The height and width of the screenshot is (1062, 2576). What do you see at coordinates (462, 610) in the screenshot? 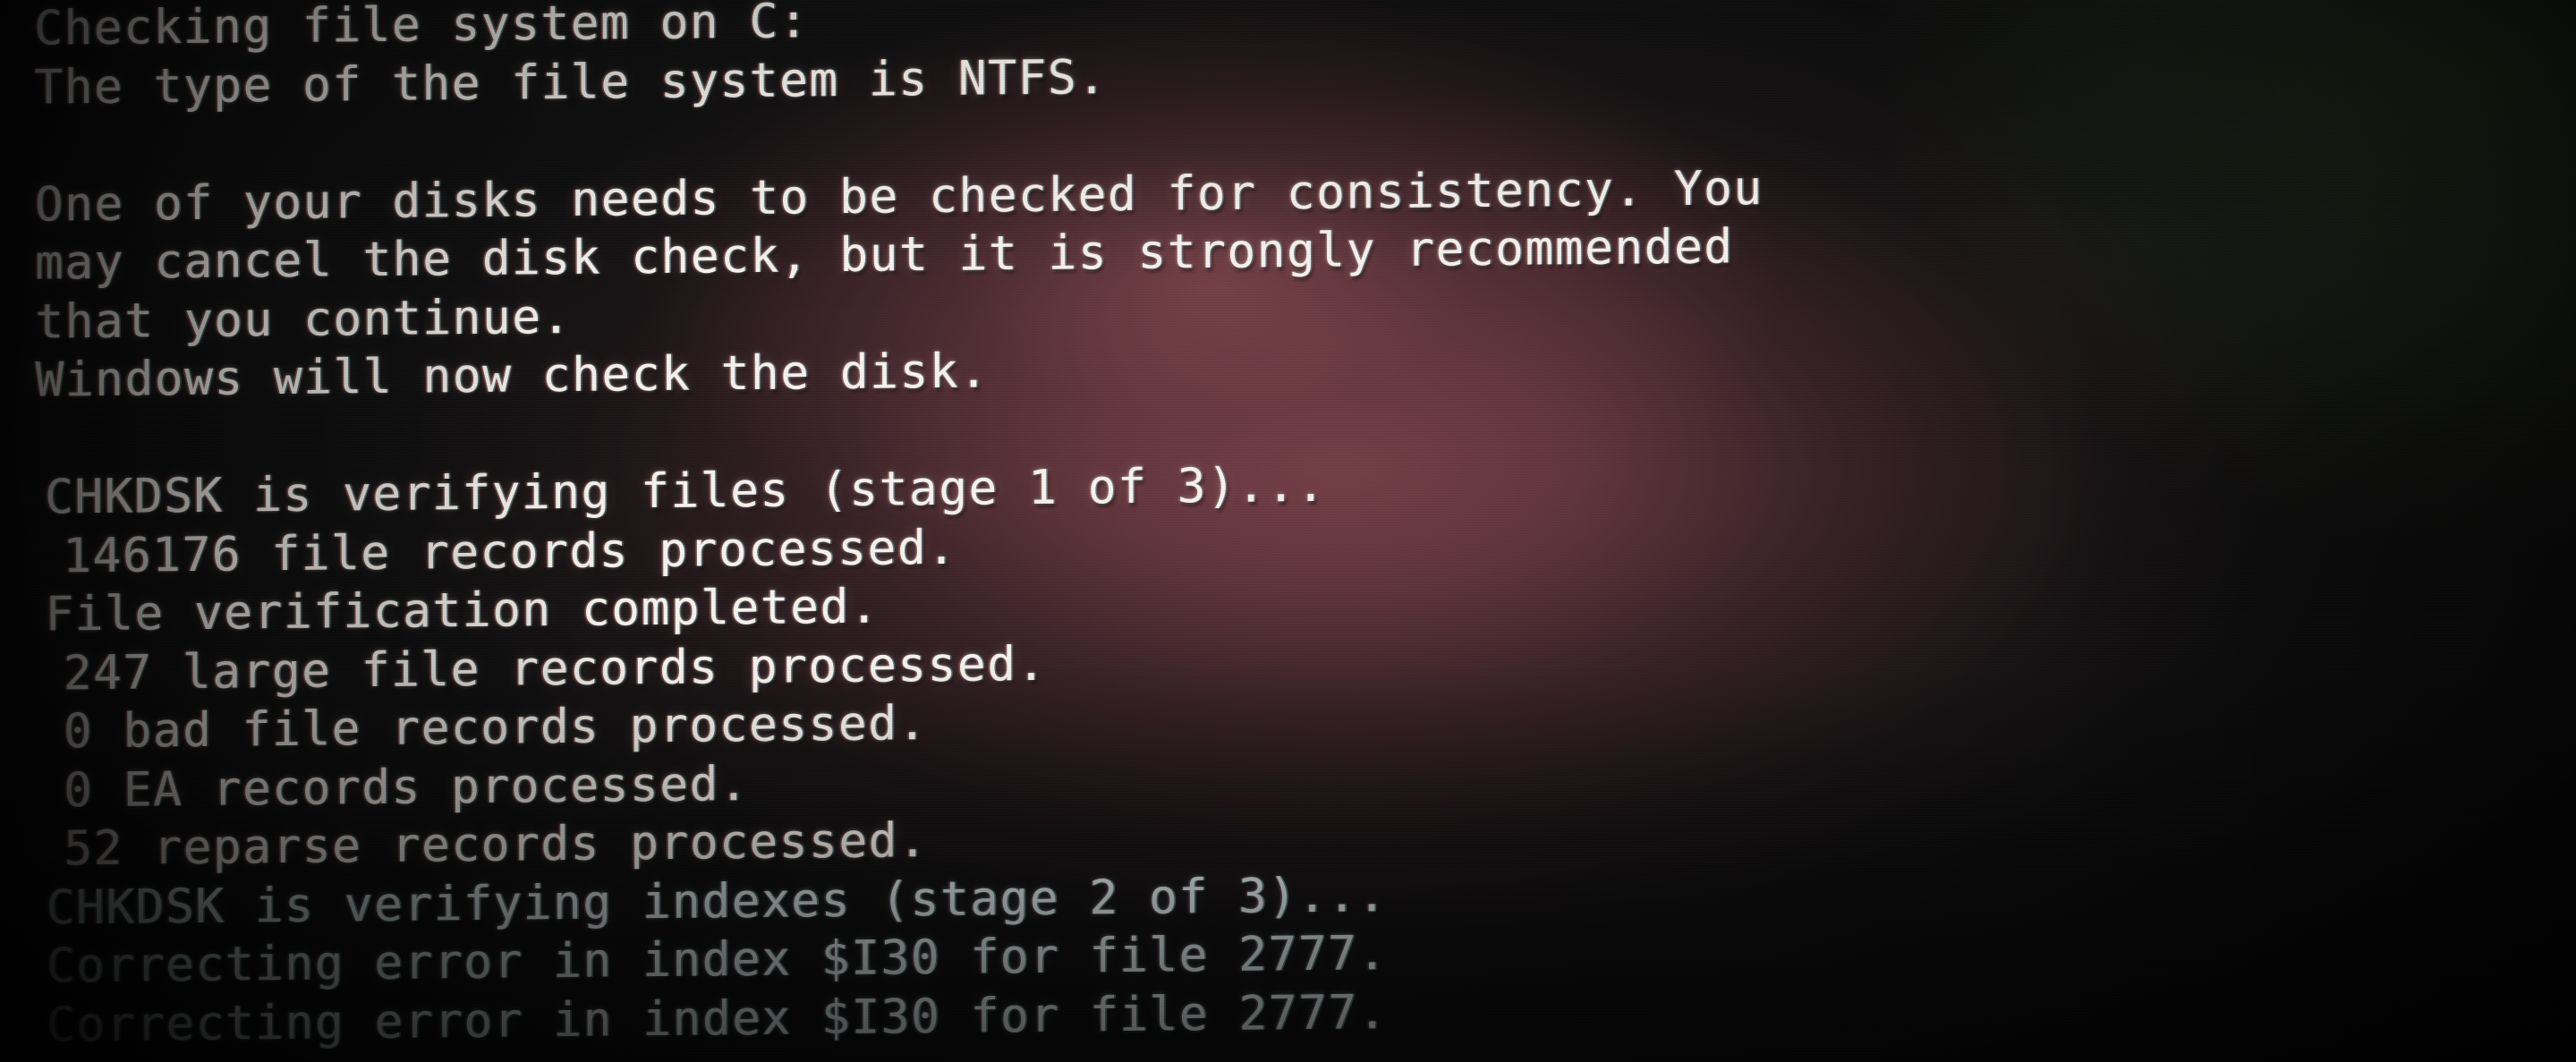
I see `console-line: File verification completed.` at bounding box center [462, 610].